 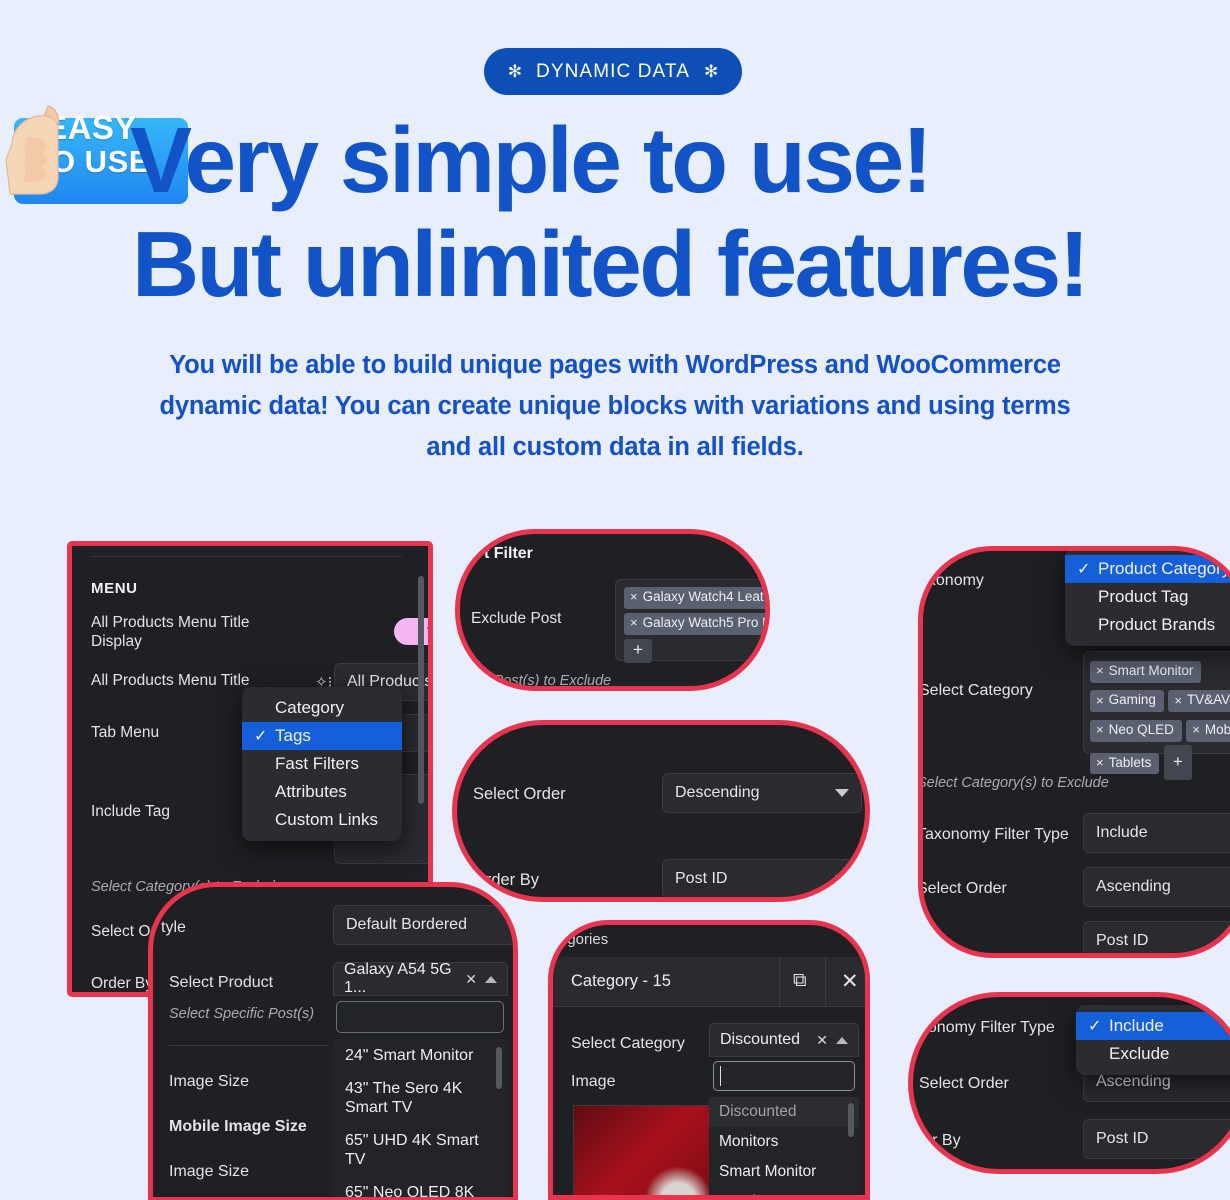 I want to click on order-by-label: Order By, so click(x=122, y=983).